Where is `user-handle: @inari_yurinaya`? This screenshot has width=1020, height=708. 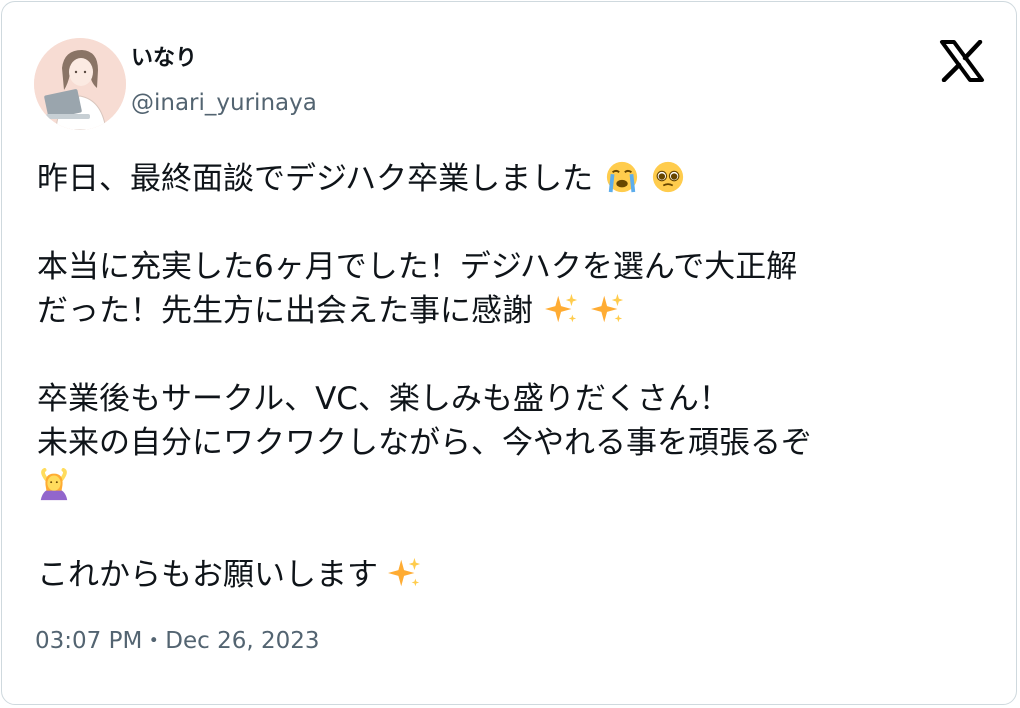
user-handle: @inari_yurinaya is located at coordinates (224, 103).